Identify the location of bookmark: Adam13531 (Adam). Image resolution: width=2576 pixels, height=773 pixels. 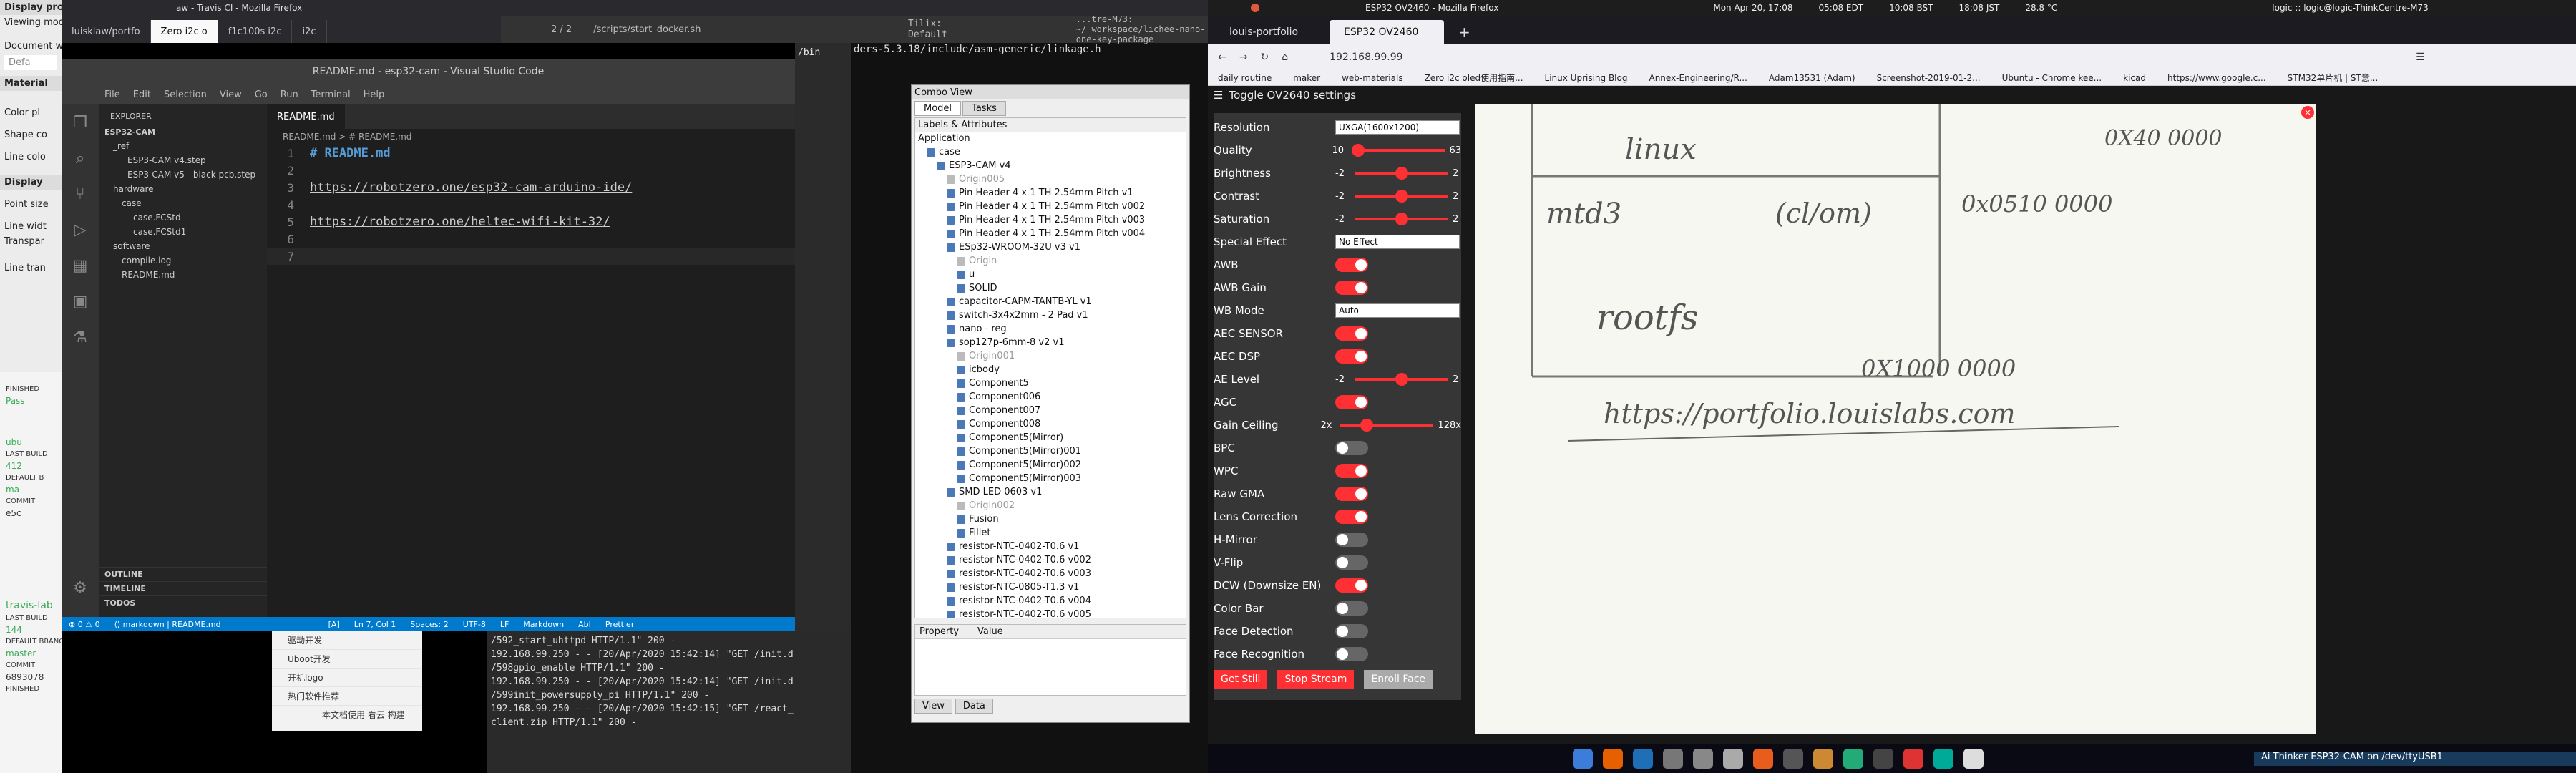
(1812, 78).